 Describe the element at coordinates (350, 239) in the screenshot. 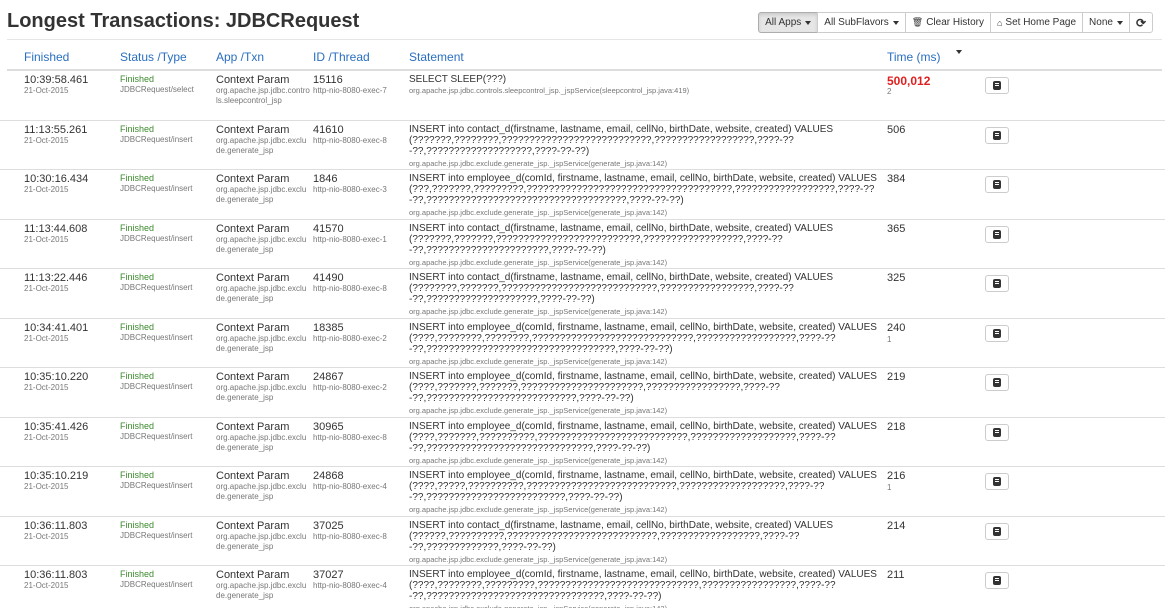

I see `thread-name: http-nio-8080-exec-1` at that location.